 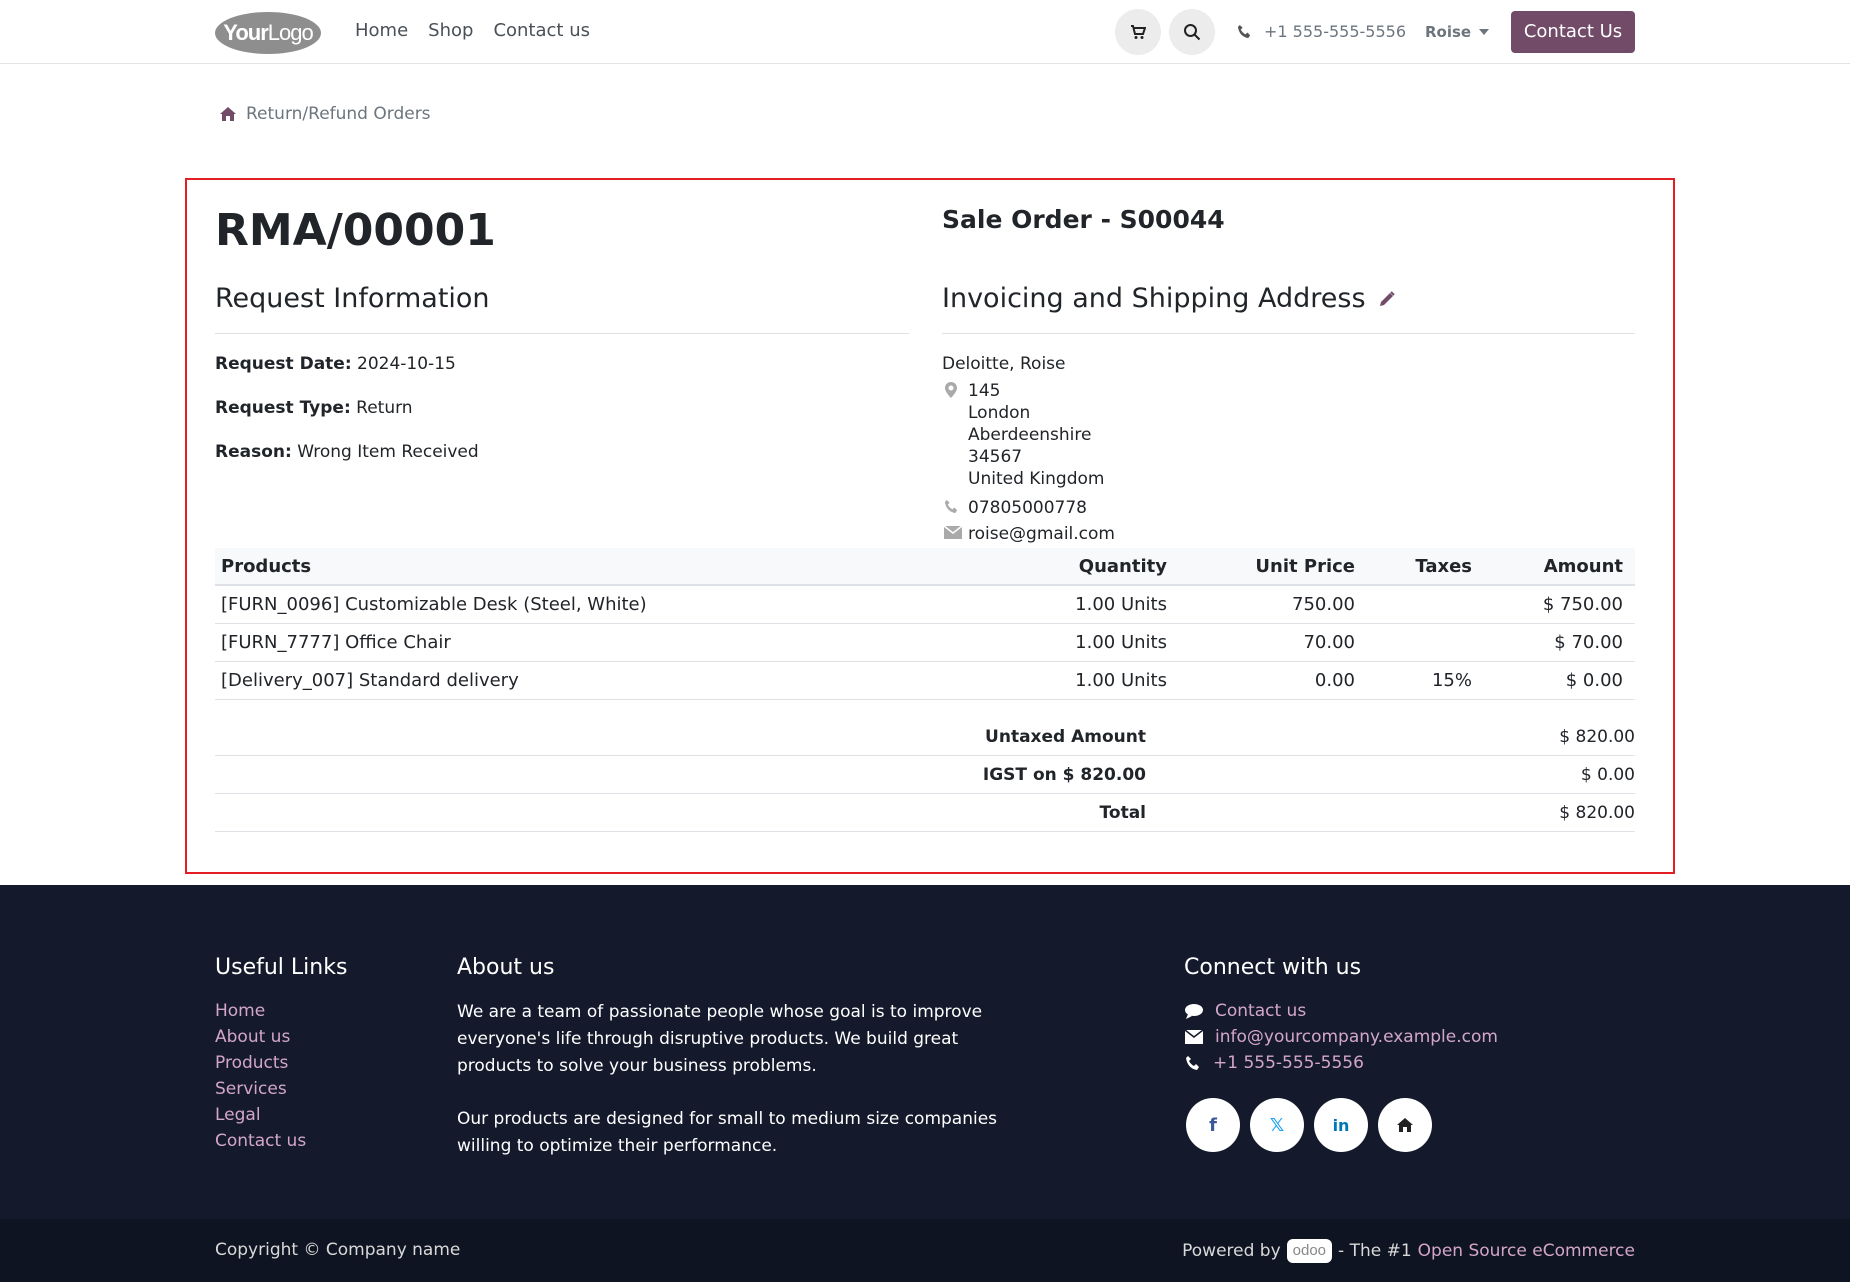 I want to click on address-email: roise@gmail.com, so click(x=1041, y=534).